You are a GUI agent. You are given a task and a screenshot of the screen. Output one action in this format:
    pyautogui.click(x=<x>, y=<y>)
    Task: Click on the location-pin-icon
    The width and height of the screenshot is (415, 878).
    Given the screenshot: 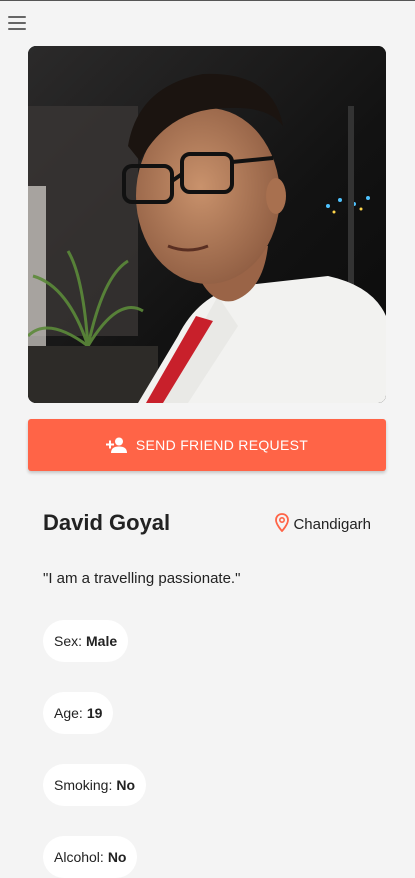 What is the action you would take?
    pyautogui.click(x=282, y=524)
    